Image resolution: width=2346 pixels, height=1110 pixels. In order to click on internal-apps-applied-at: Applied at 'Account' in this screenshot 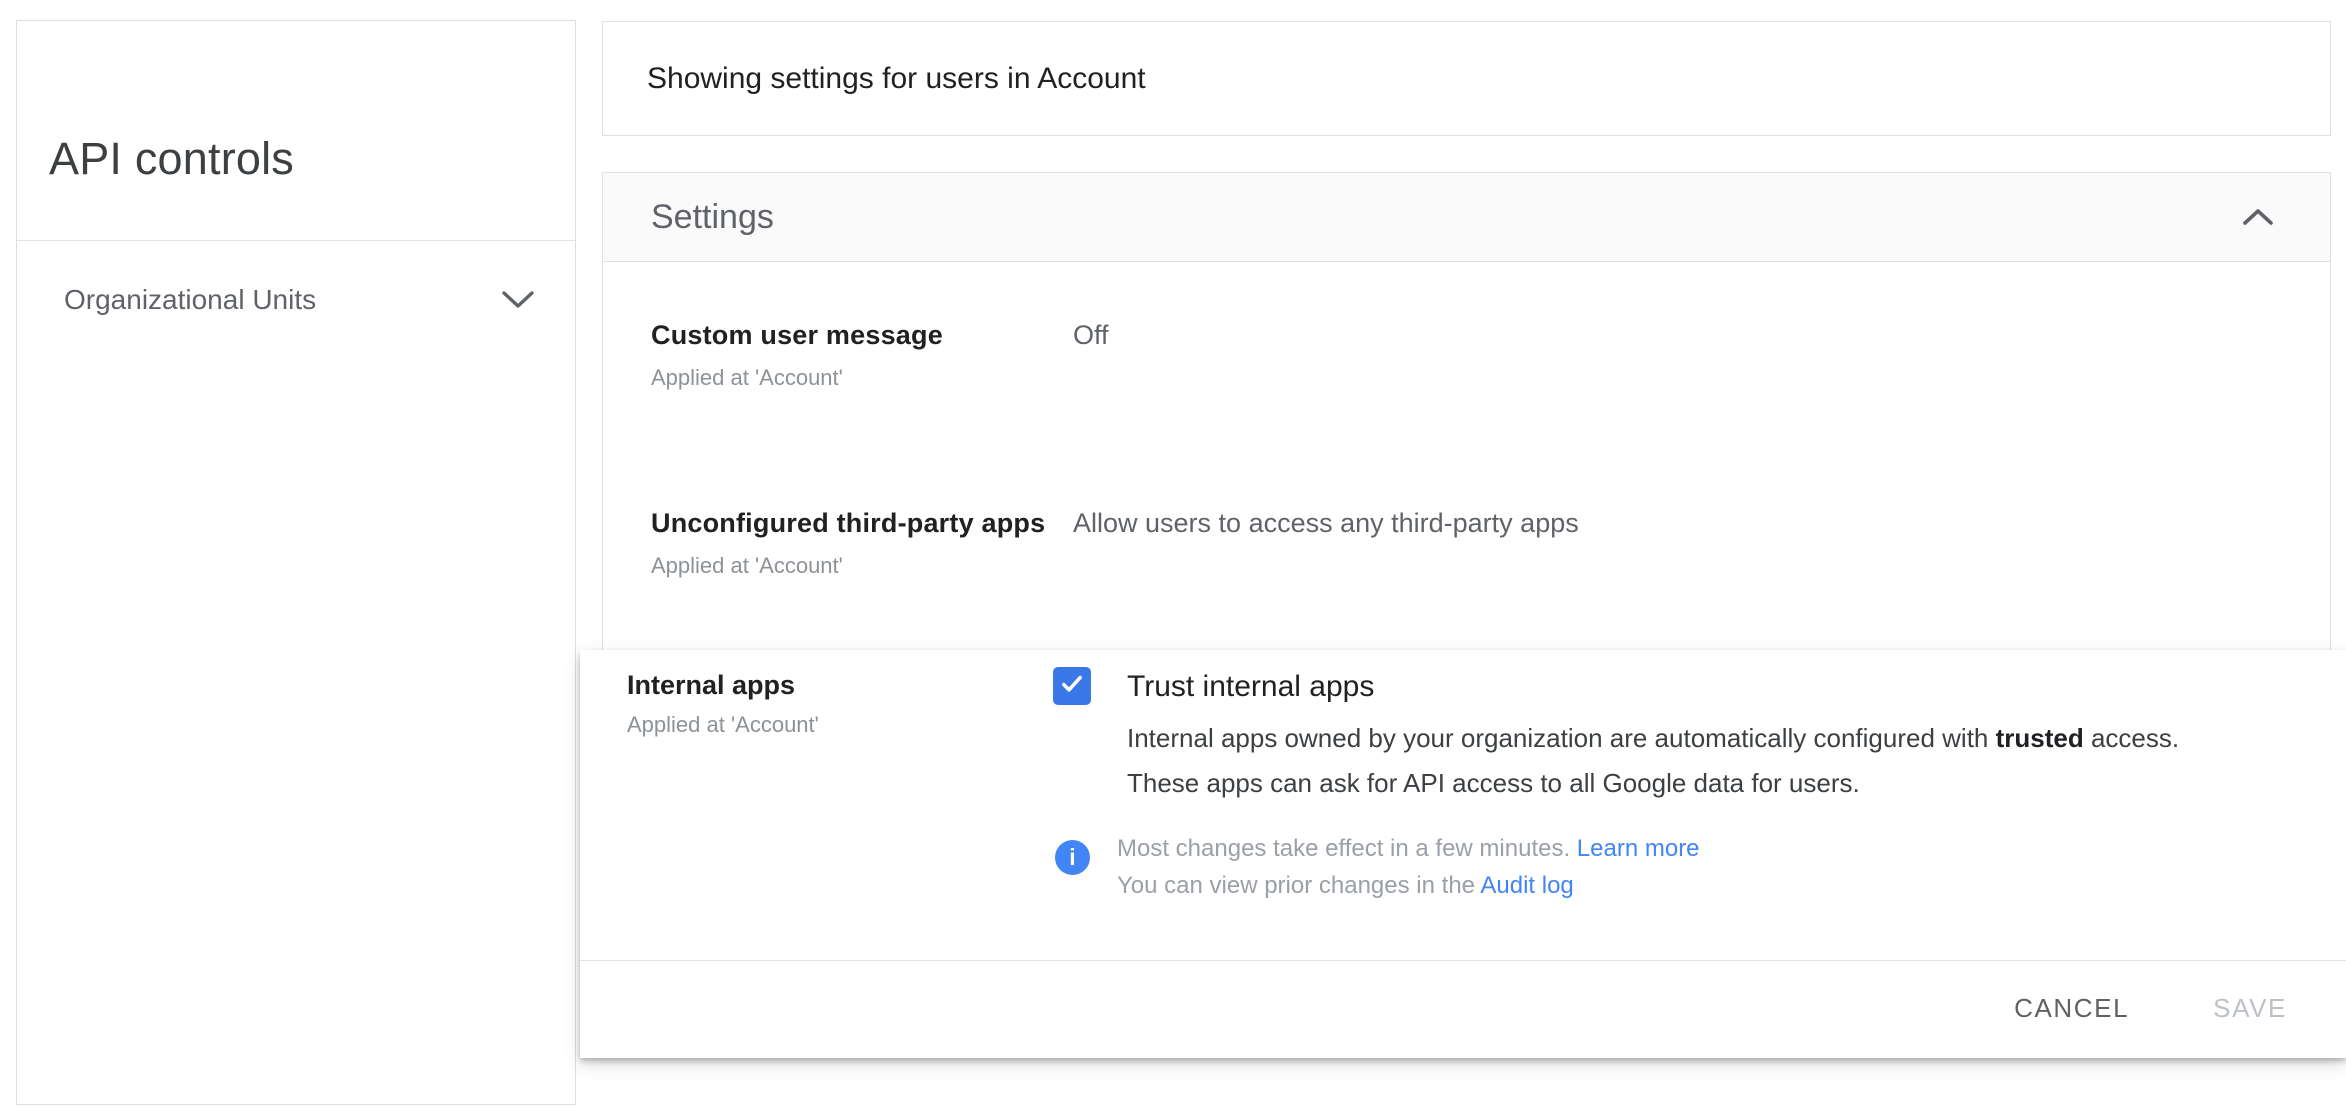, I will do `click(723, 724)`.